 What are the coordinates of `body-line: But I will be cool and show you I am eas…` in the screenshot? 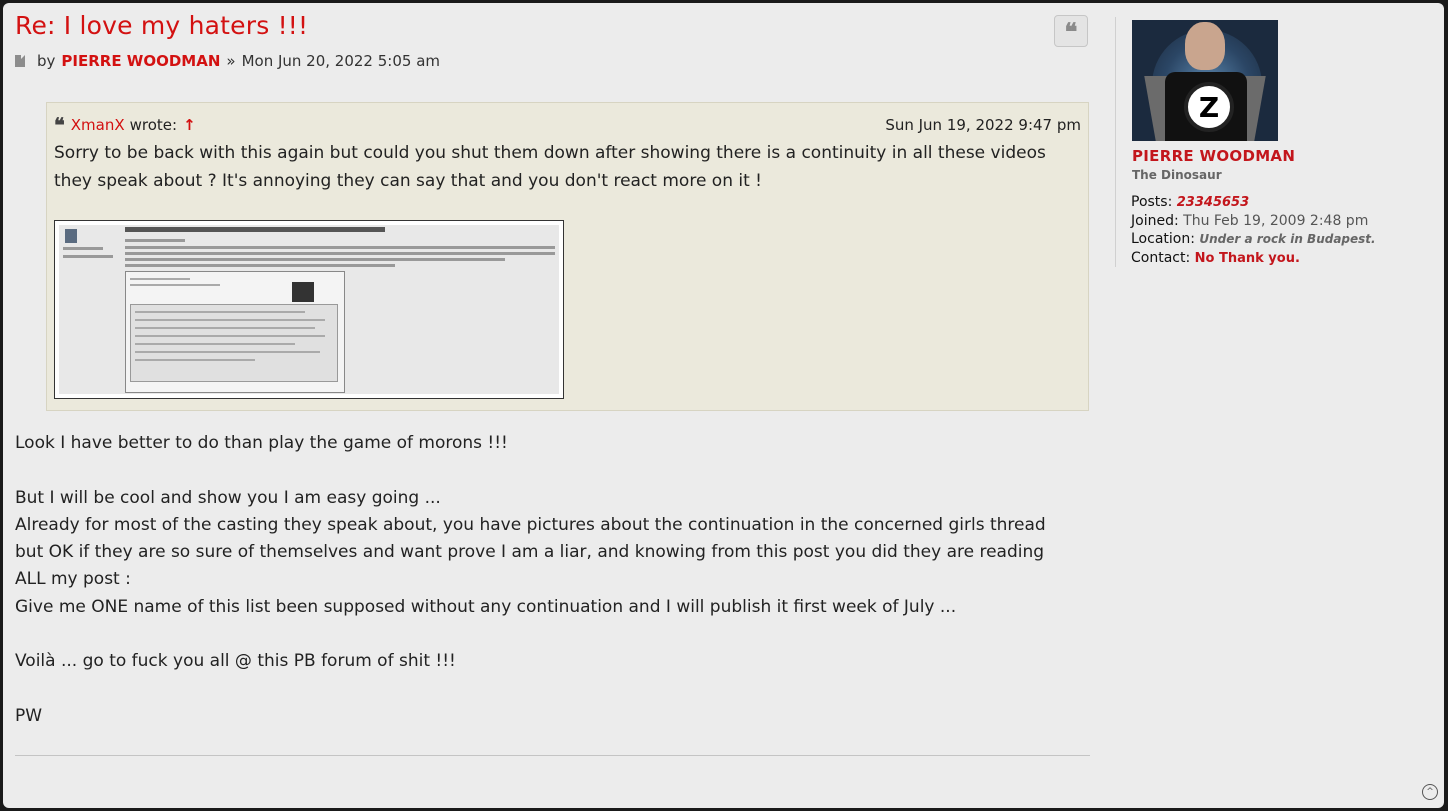 It's located at (228, 497).